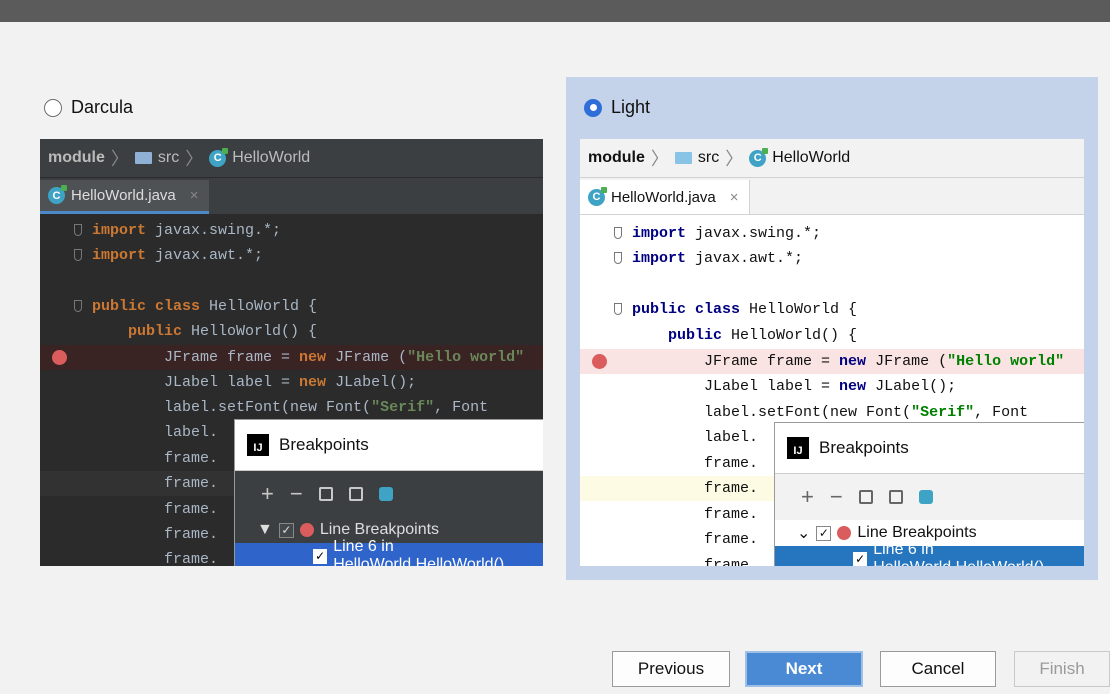 The image size is (1110, 694). I want to click on theme-option-darcula: Darcula, so click(88, 107).